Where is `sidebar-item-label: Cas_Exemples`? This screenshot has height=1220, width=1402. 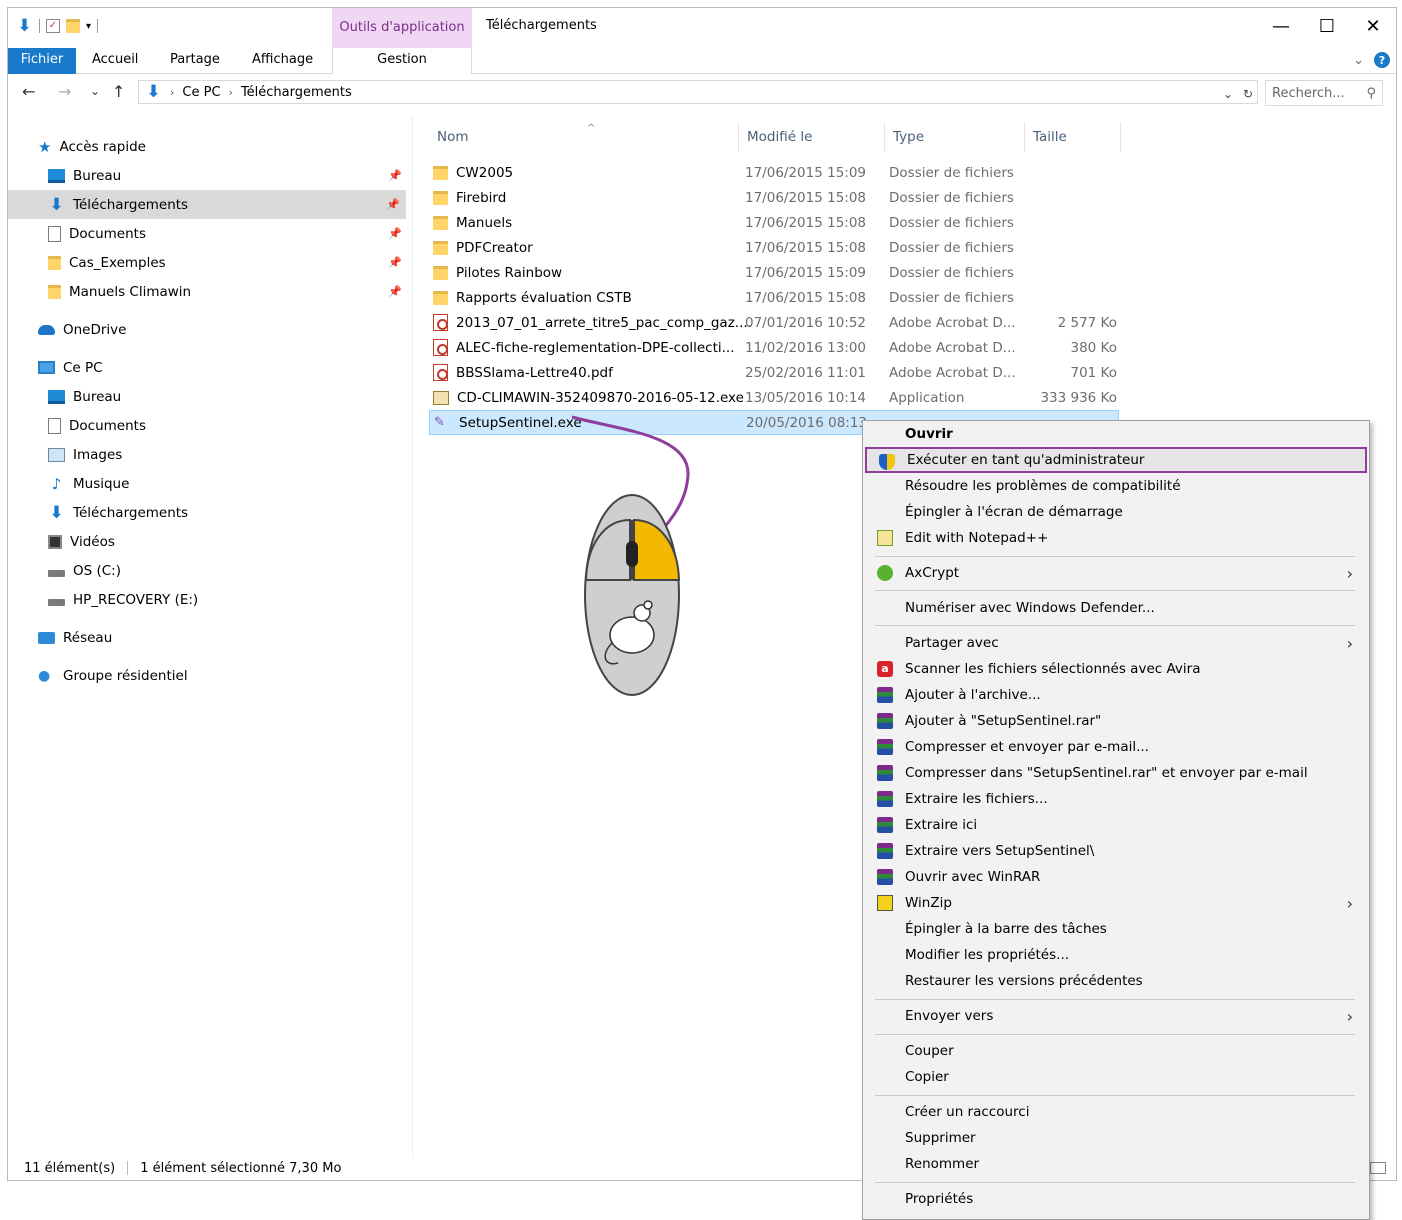
sidebar-item-label: Cas_Exemples is located at coordinates (117, 262).